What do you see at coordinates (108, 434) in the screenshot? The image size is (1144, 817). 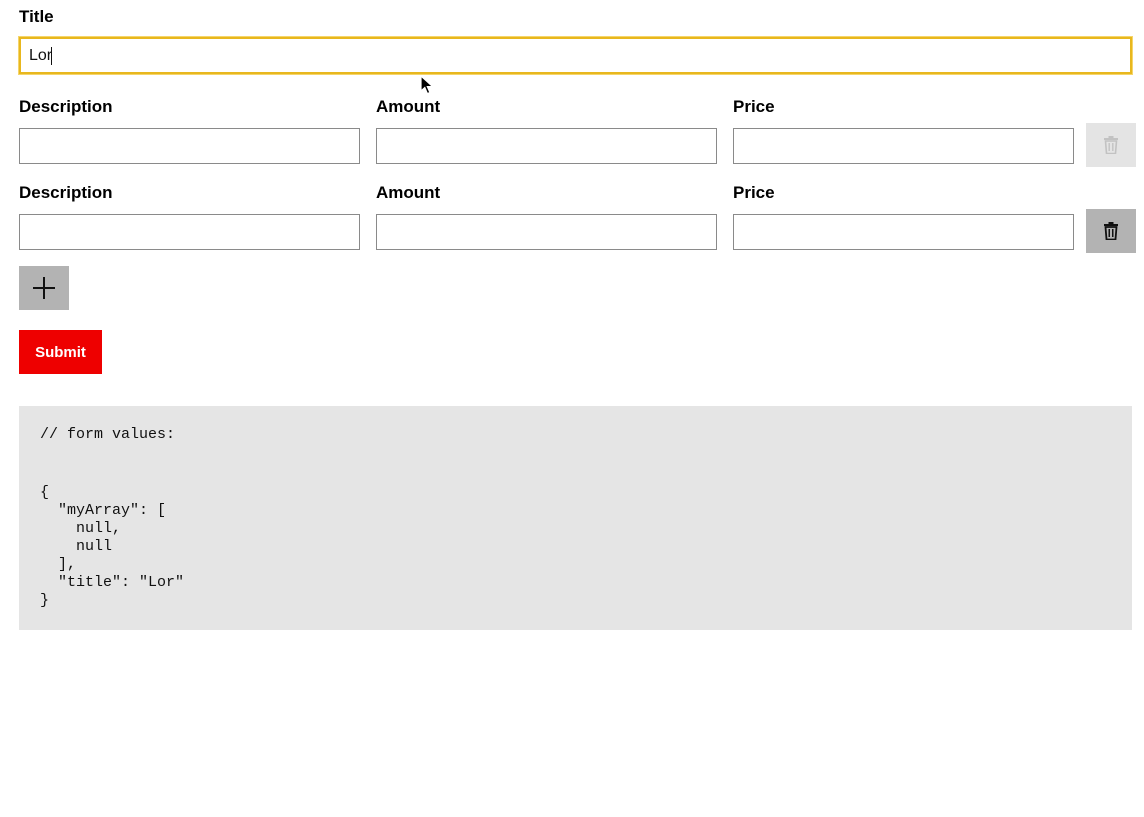 I see `form-values-comment: // form values:` at bounding box center [108, 434].